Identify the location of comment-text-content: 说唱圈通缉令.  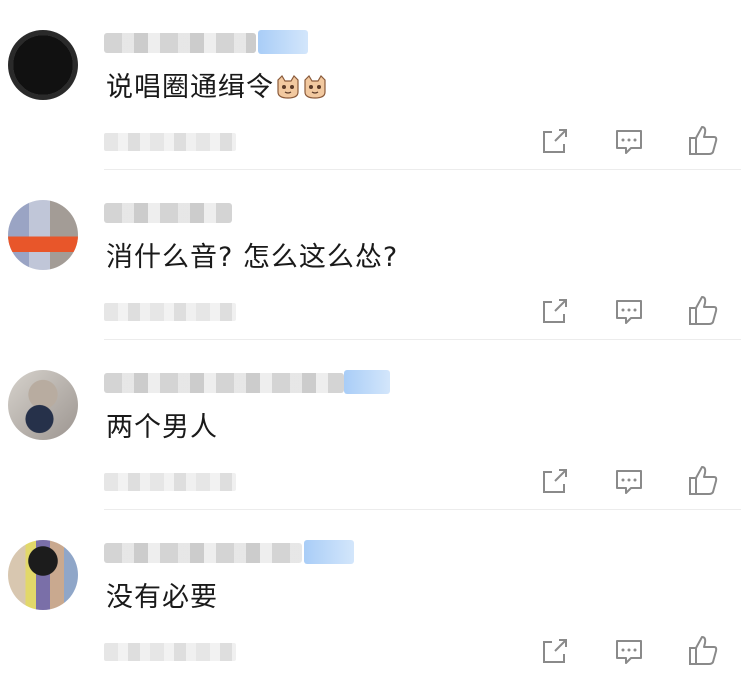
(190, 87).